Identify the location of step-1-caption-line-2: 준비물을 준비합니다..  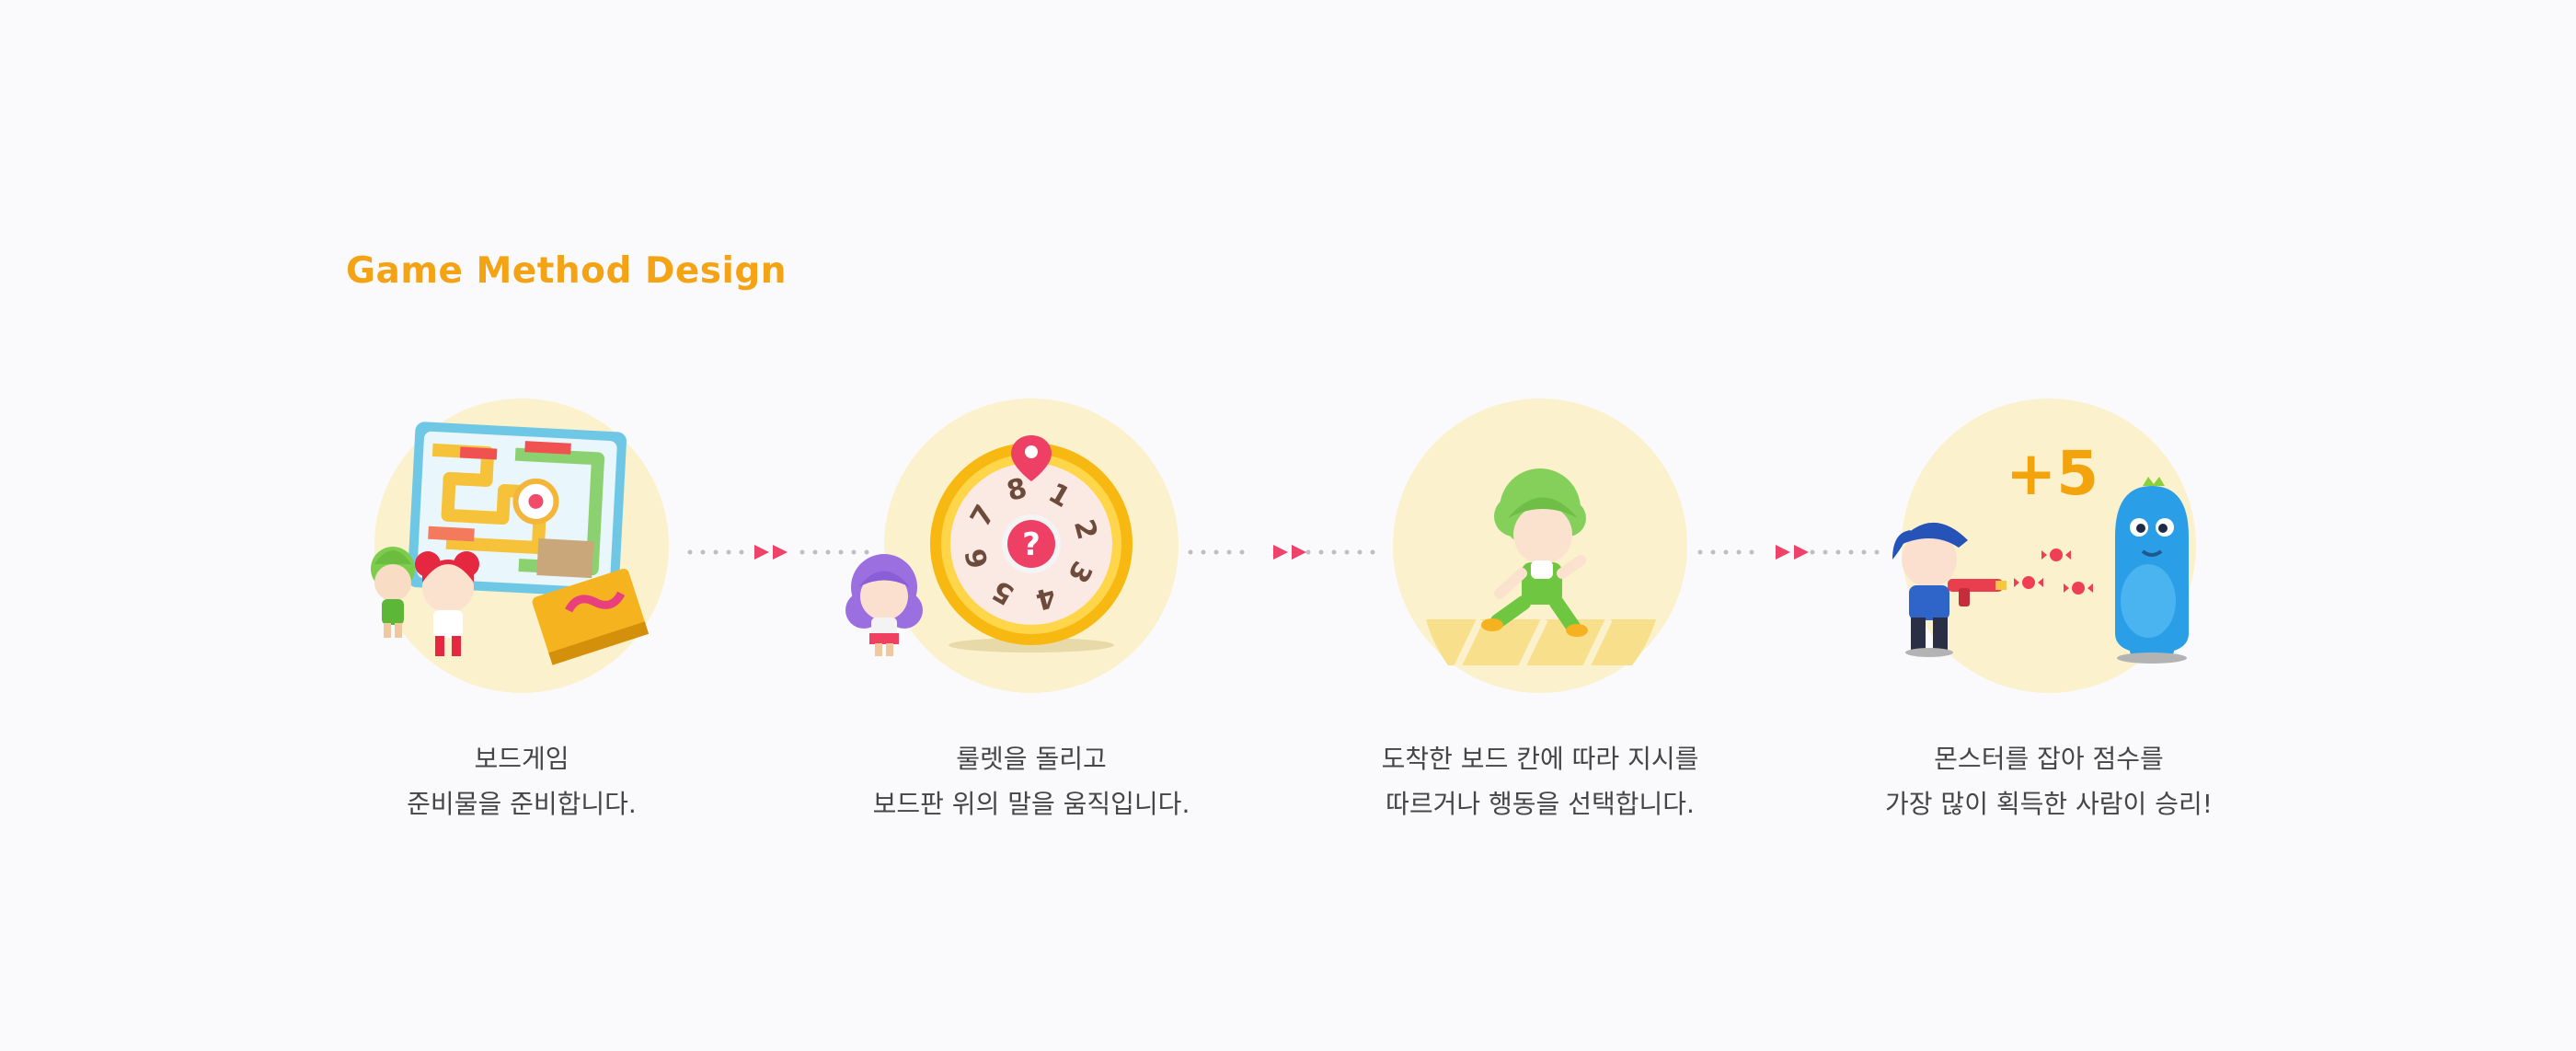
(522, 804).